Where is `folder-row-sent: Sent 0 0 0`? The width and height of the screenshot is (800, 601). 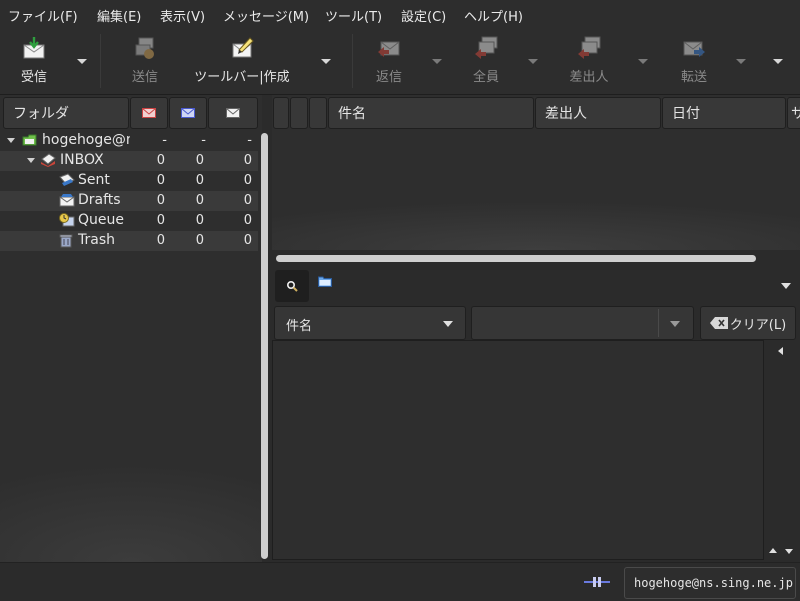
folder-row-sent: Sent 0 0 0 is located at coordinates (129, 181).